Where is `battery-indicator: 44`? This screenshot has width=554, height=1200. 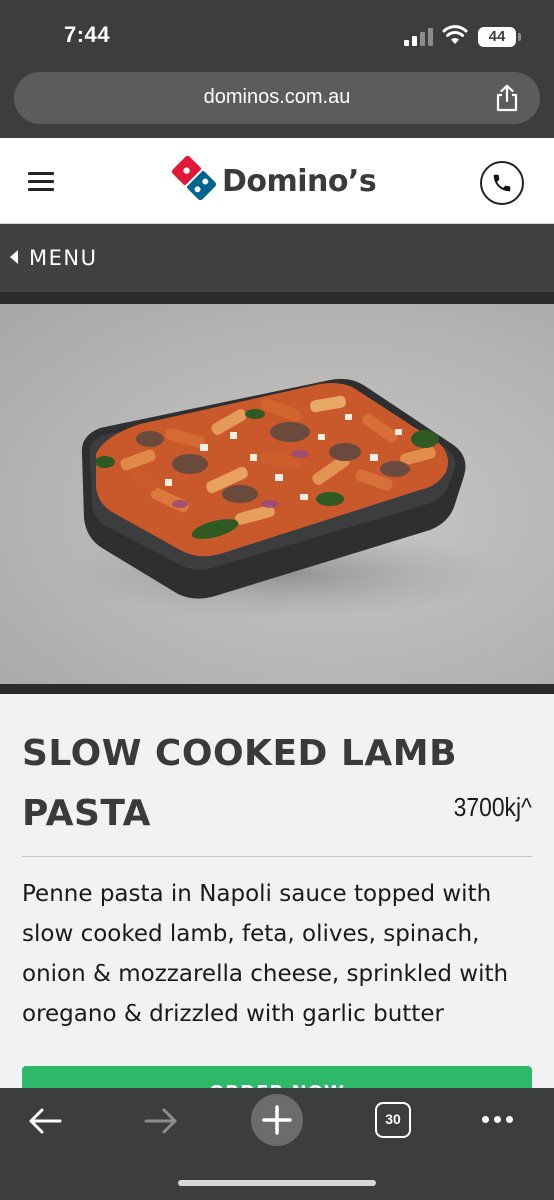 battery-indicator: 44 is located at coordinates (499, 37).